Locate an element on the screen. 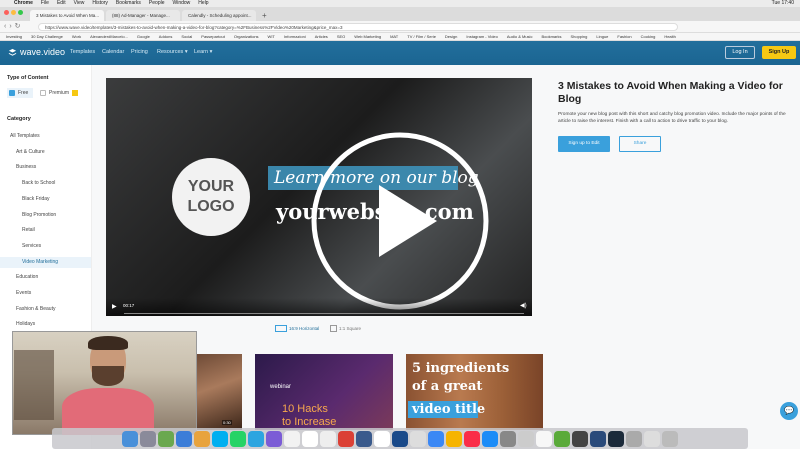  bookmark-item: Informazioni is located at coordinates (295, 36).